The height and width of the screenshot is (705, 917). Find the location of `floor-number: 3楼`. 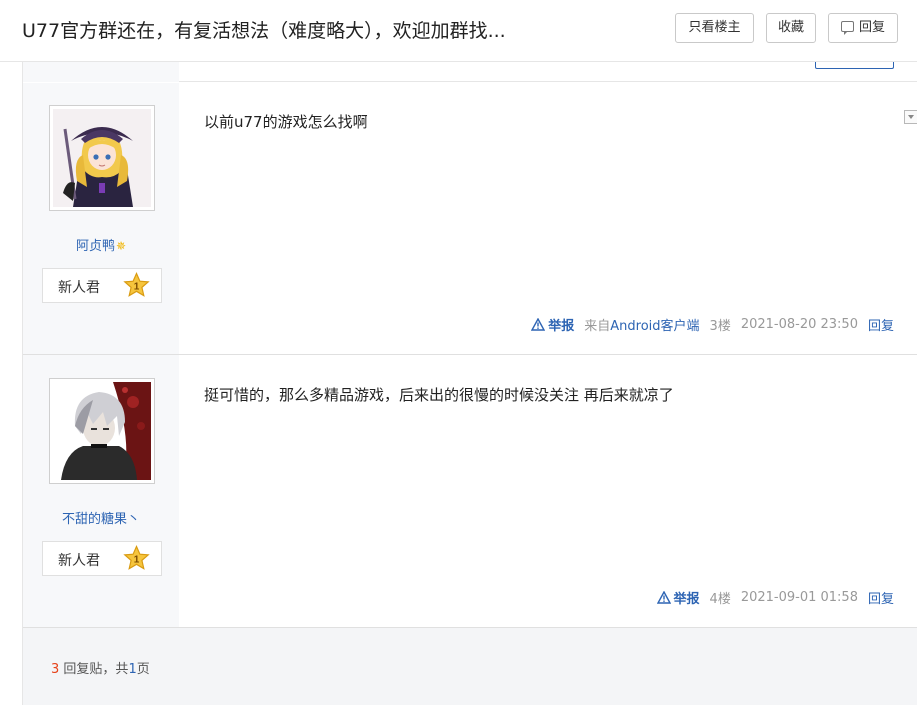

floor-number: 3楼 is located at coordinates (720, 326).